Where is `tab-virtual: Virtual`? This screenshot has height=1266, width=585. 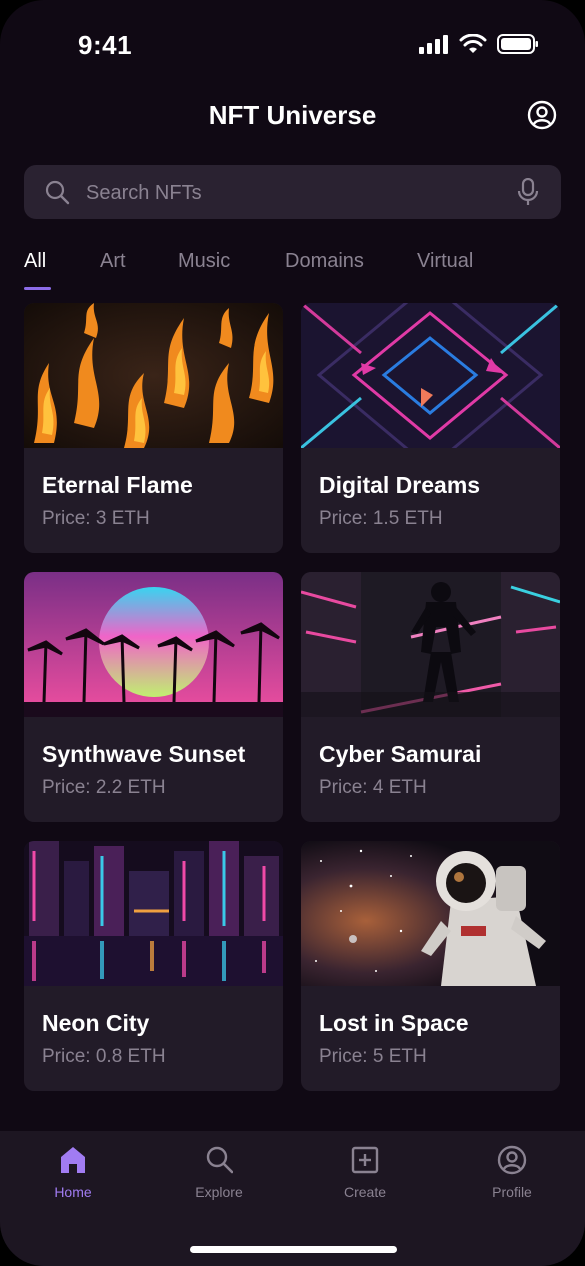 tab-virtual: Virtual is located at coordinates (445, 261).